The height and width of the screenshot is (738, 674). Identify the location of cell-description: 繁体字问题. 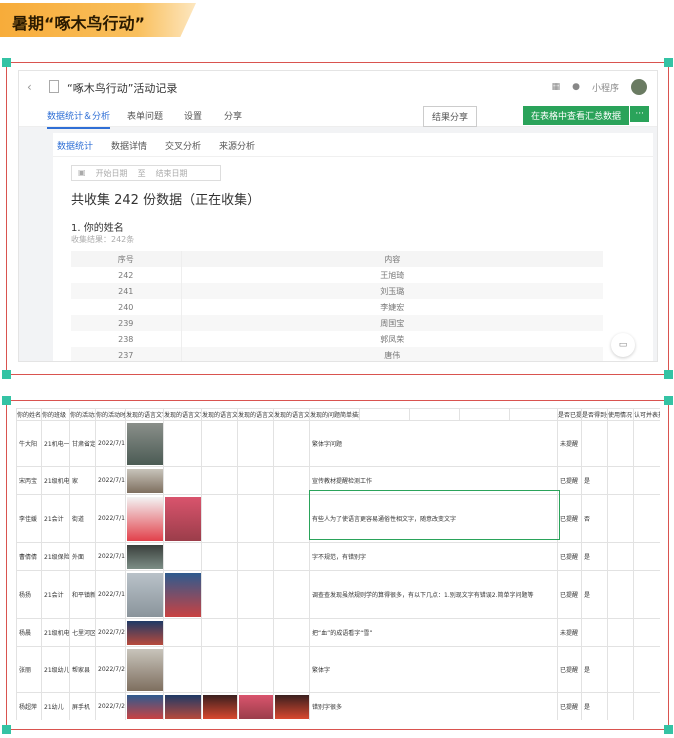
(433, 443).